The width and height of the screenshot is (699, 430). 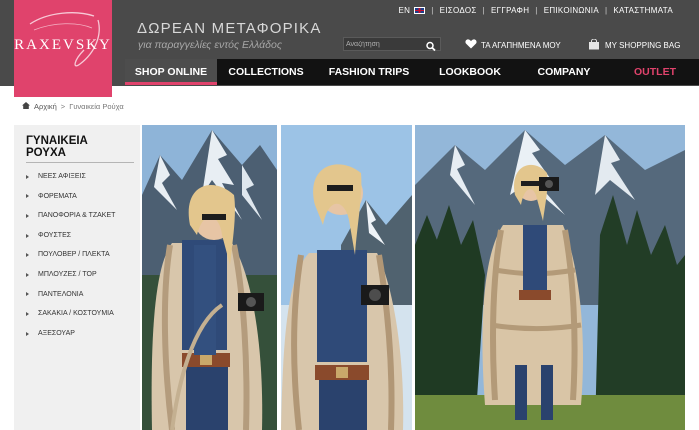 What do you see at coordinates (63, 45) in the screenshot?
I see `logo-text: RAXEVSKY` at bounding box center [63, 45].